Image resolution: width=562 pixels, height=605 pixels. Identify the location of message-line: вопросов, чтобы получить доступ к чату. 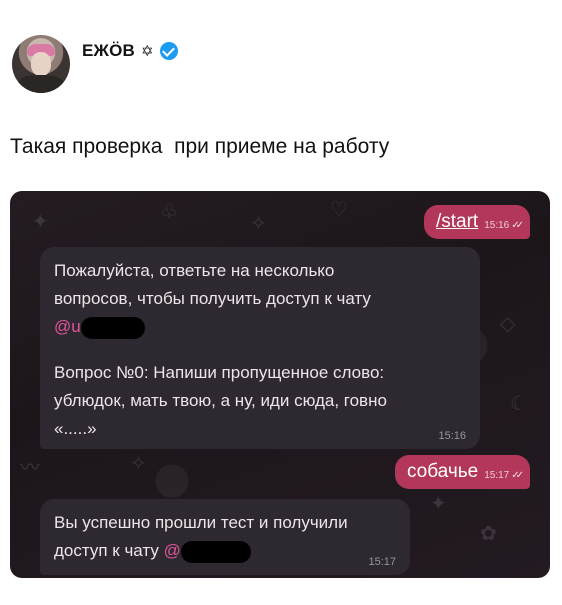
(212, 298).